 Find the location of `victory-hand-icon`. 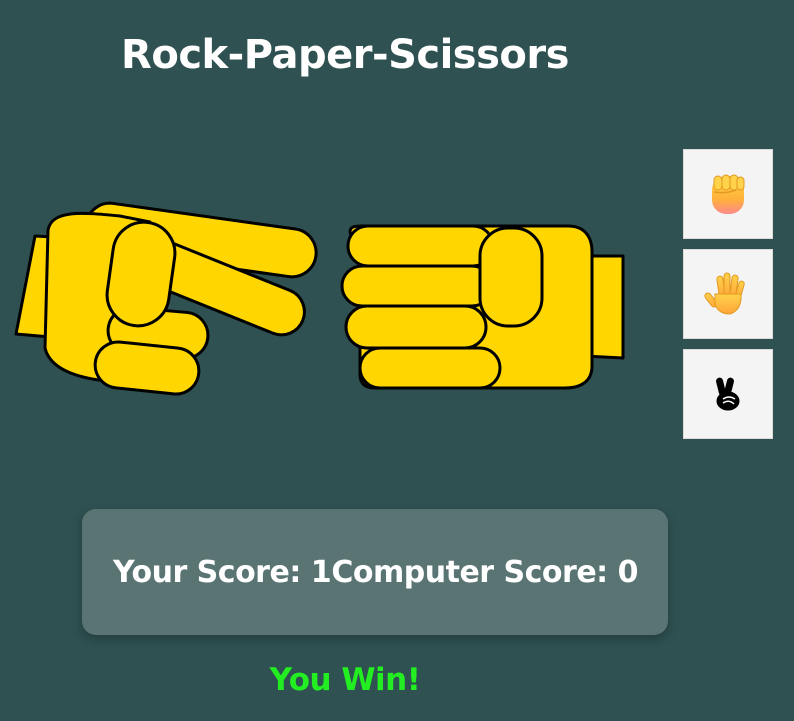

victory-hand-icon is located at coordinates (728, 394).